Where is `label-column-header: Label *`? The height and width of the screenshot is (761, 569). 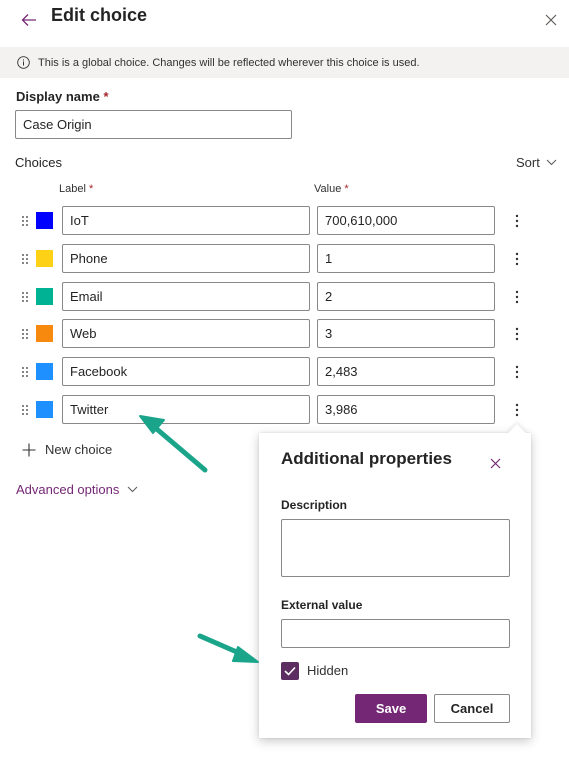 label-column-header: Label * is located at coordinates (76, 189).